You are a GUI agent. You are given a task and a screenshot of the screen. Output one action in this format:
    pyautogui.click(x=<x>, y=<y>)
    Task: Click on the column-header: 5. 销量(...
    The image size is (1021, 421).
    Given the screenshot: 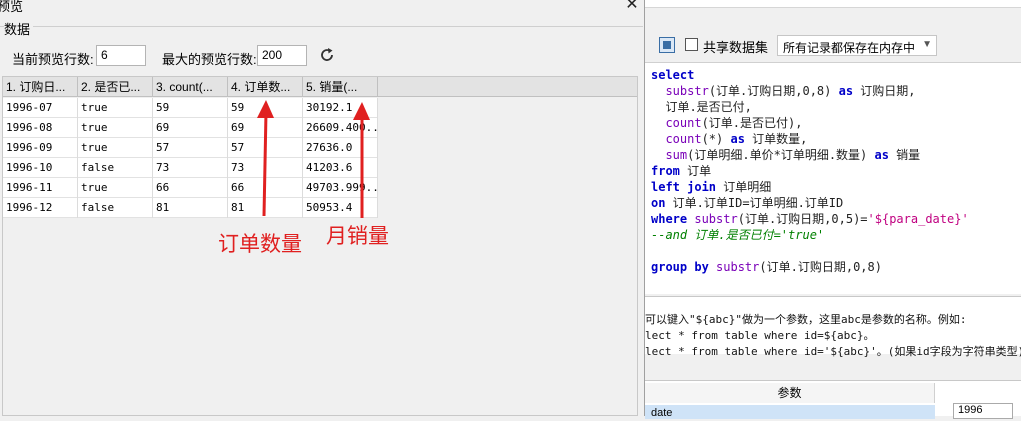 What is the action you would take?
    pyautogui.click(x=340, y=87)
    